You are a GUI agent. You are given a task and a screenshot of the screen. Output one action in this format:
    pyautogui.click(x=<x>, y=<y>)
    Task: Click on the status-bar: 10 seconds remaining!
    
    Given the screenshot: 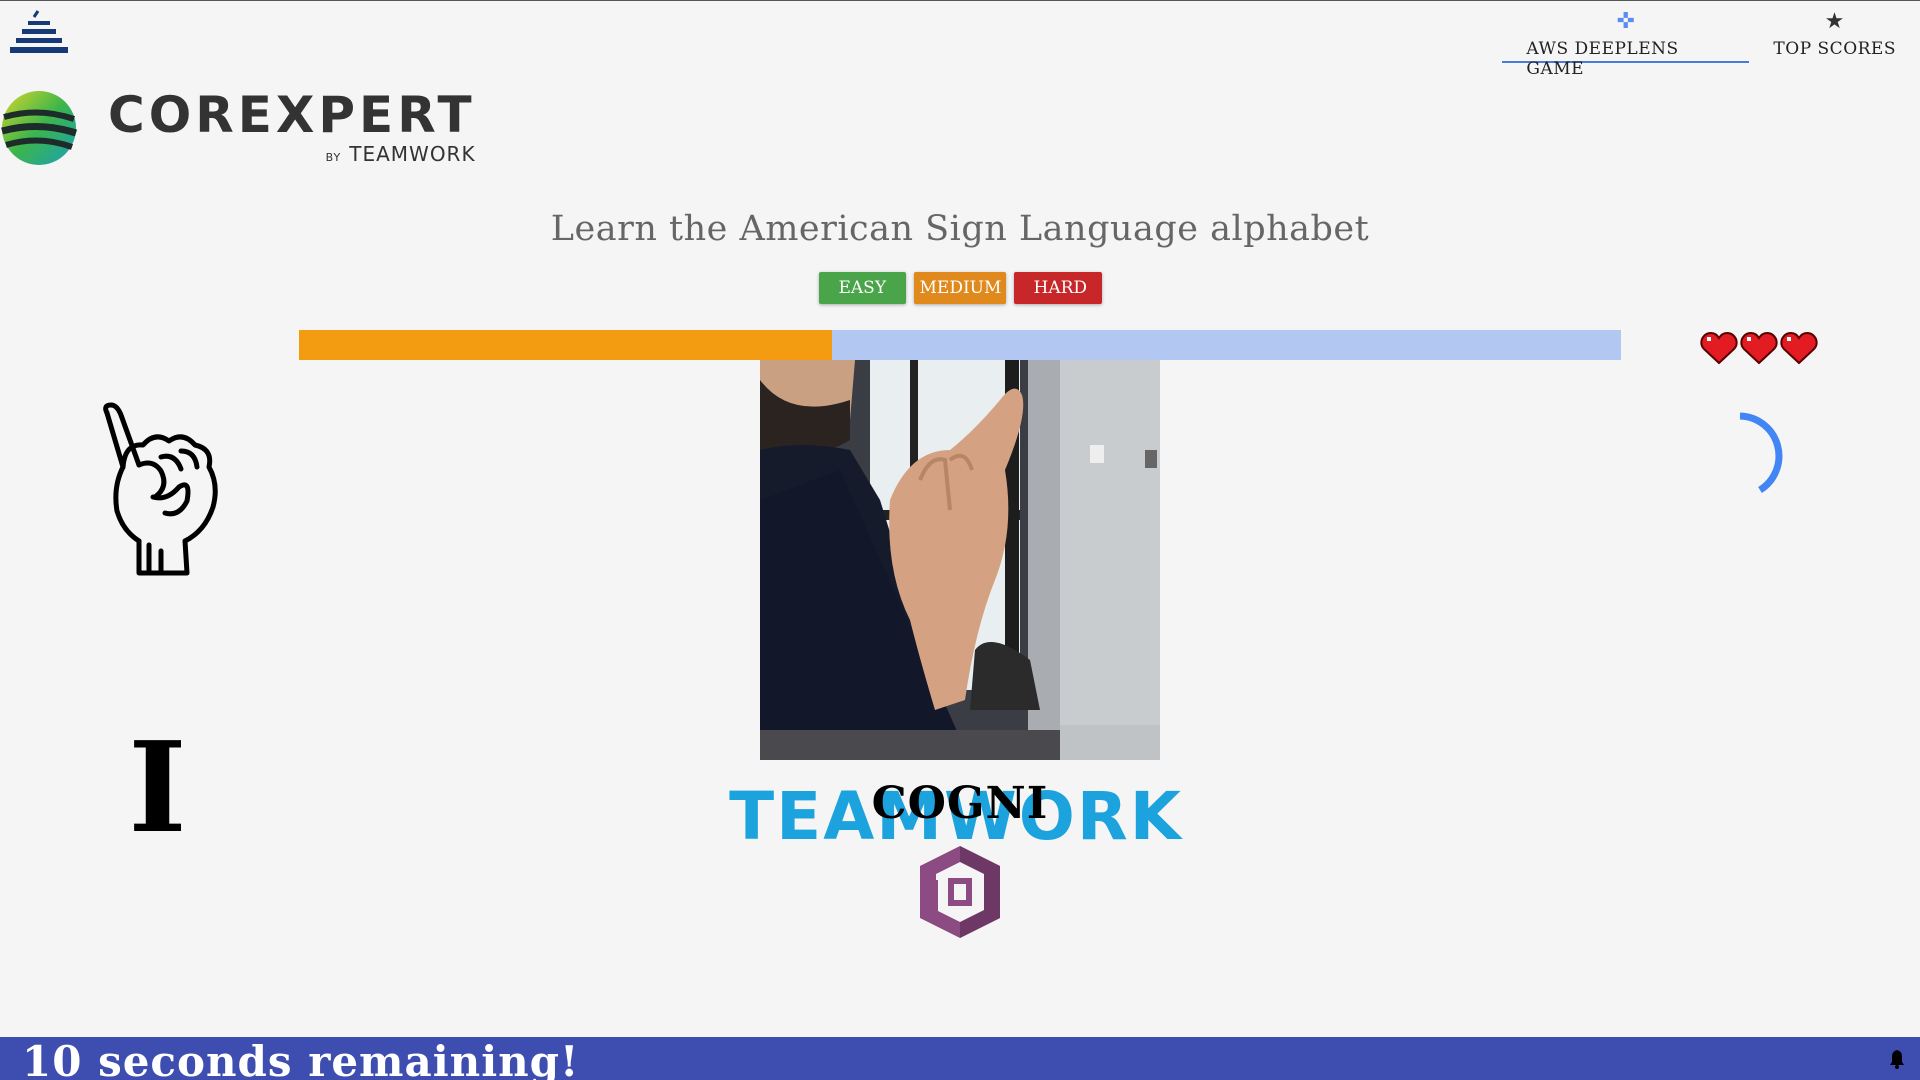 What is the action you would take?
    pyautogui.click(x=960, y=1058)
    